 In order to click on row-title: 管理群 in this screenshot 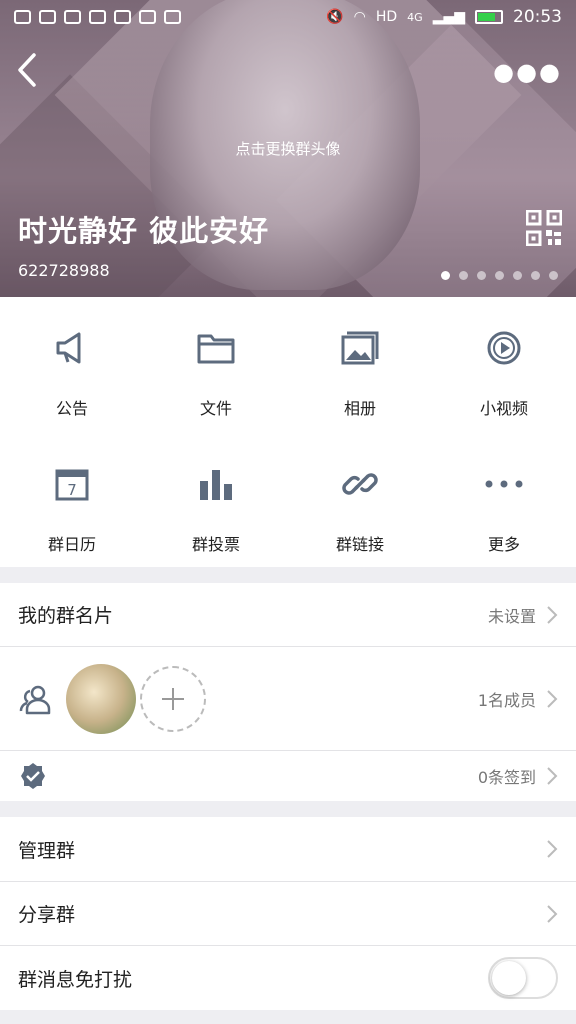, I will do `click(47, 850)`.